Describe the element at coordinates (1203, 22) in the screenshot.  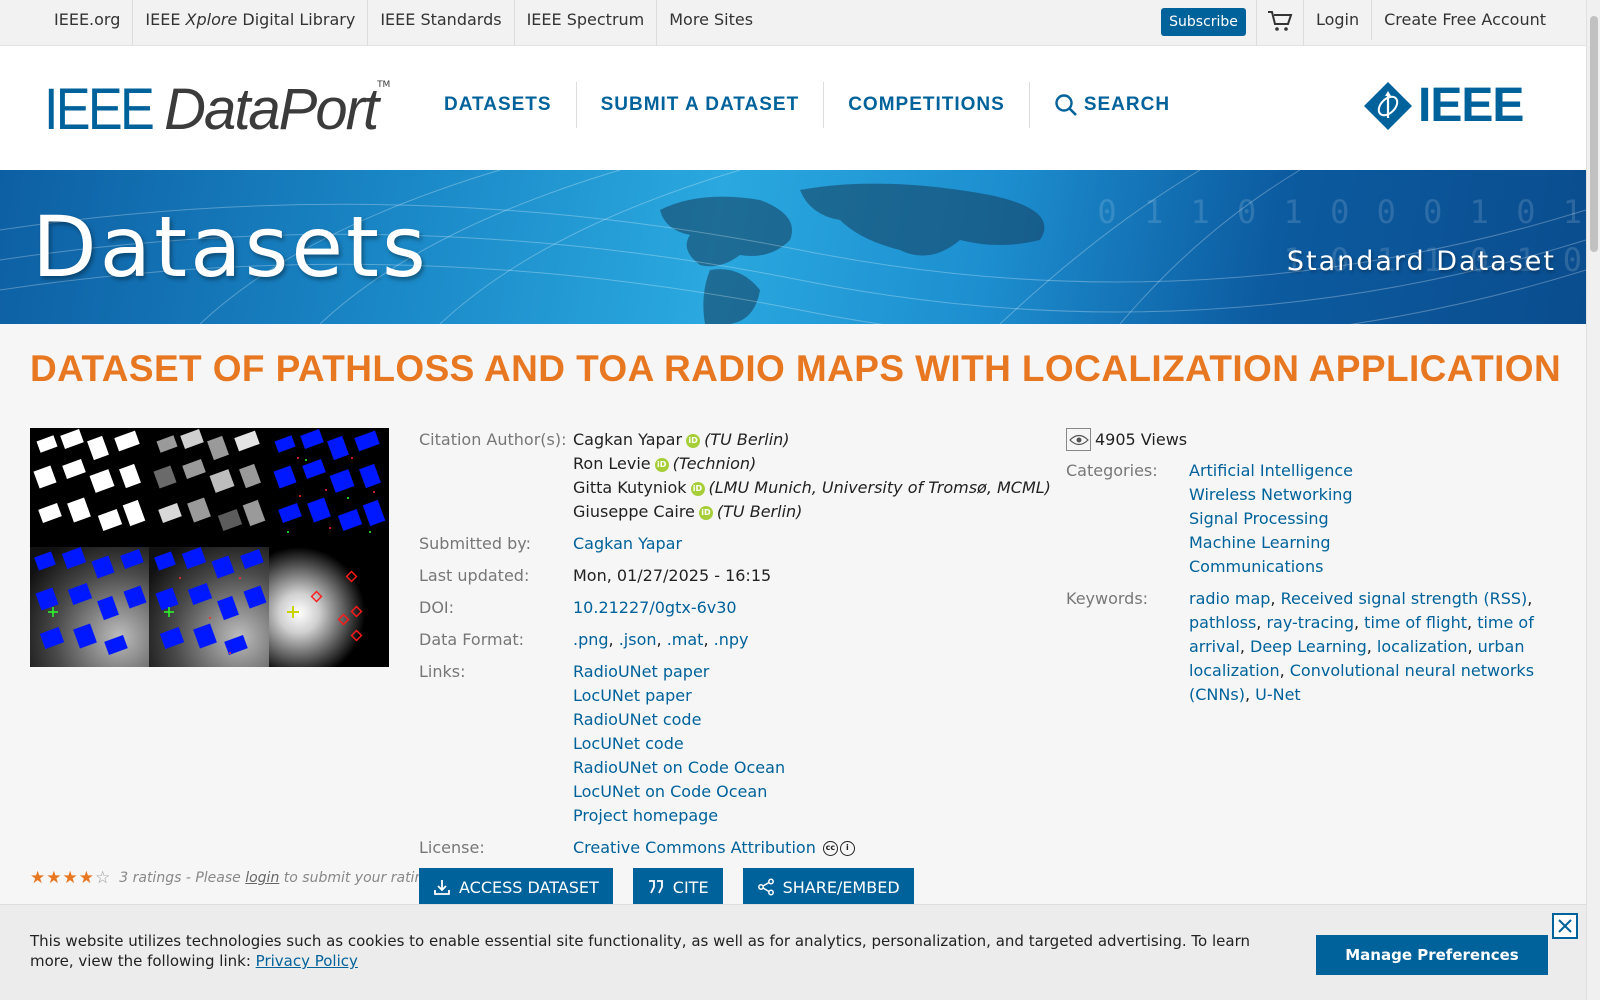
I see `subscribe-button: Subscribe` at that location.